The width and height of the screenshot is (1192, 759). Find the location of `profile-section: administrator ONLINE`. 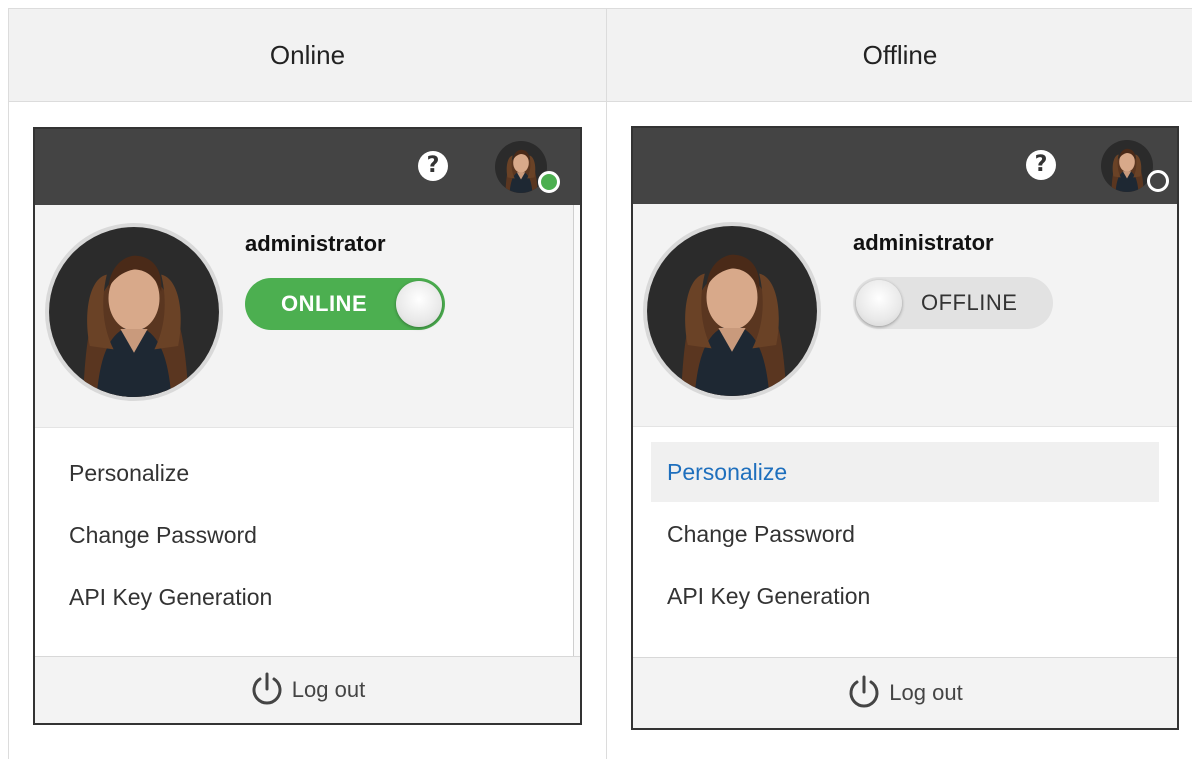

profile-section: administrator ONLINE is located at coordinates (307, 316).